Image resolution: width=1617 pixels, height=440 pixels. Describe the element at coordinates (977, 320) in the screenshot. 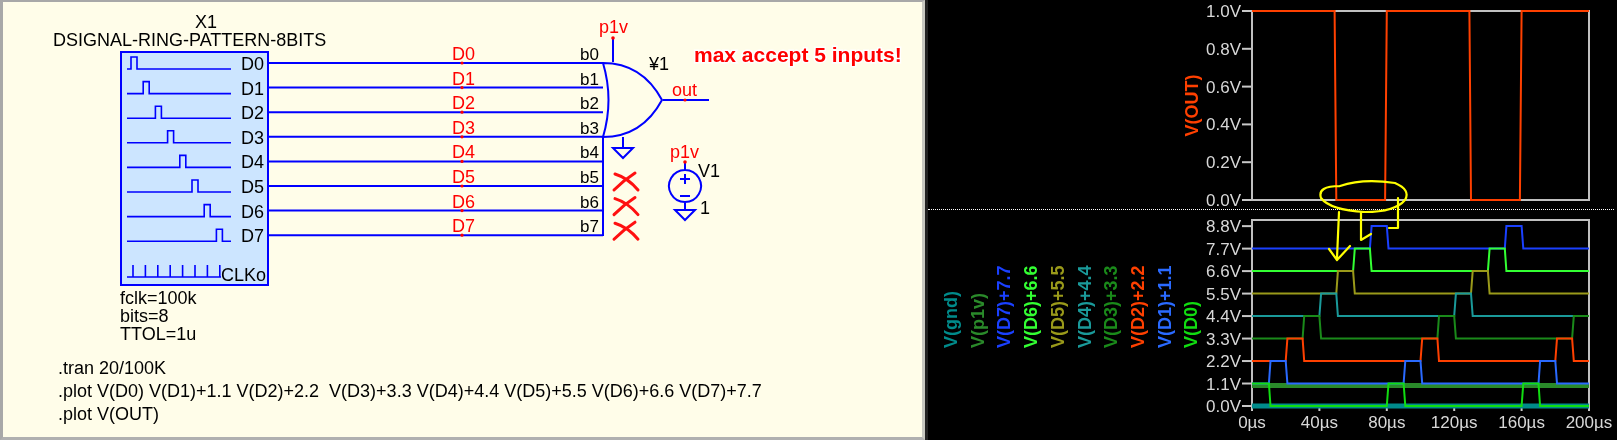

I see `trace-label: V(p1v)` at that location.